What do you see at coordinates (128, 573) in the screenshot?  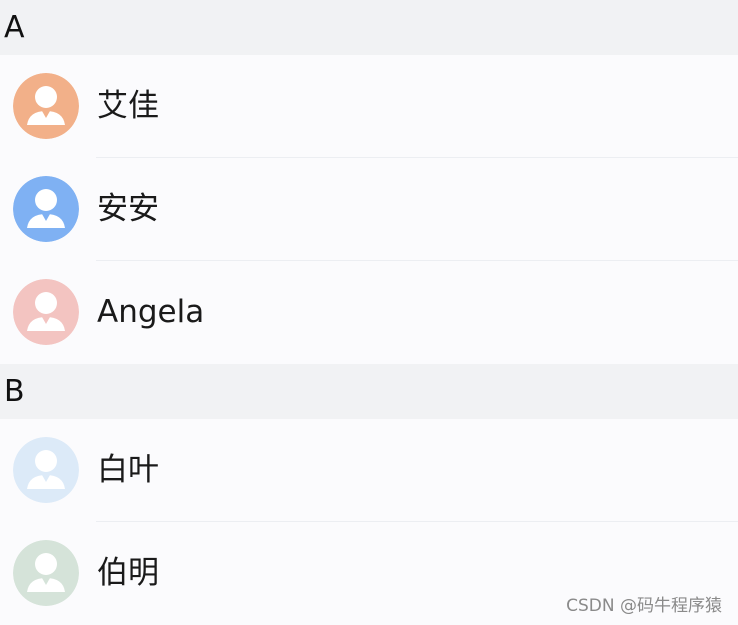 I see `contact-name: 伯明` at bounding box center [128, 573].